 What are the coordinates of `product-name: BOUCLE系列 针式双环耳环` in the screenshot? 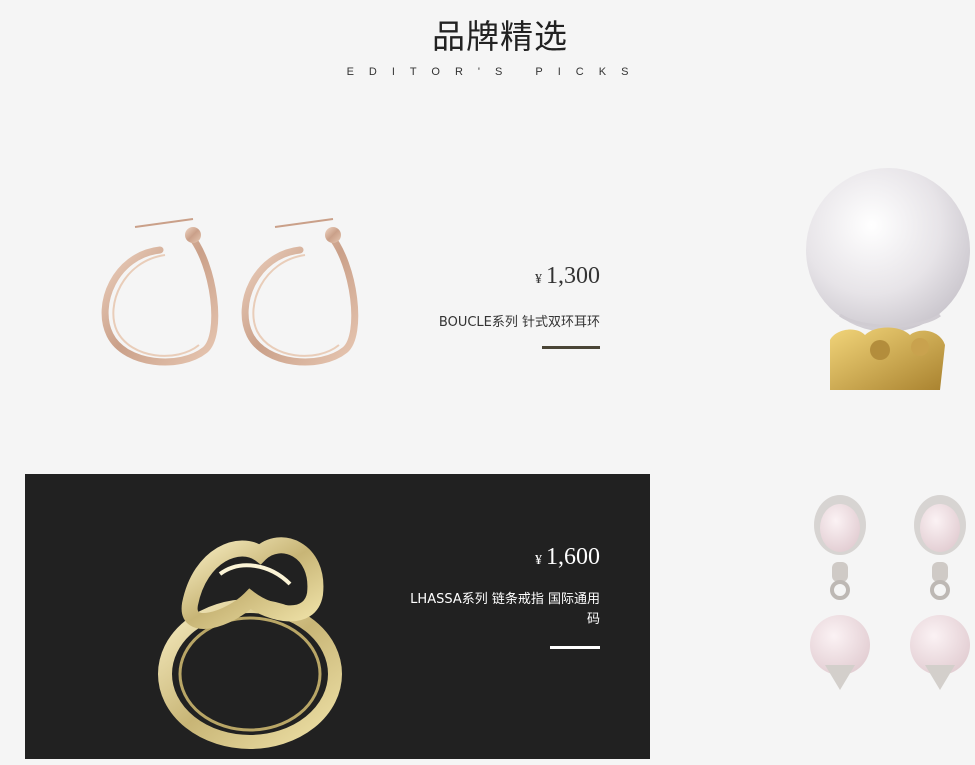 It's located at (519, 320).